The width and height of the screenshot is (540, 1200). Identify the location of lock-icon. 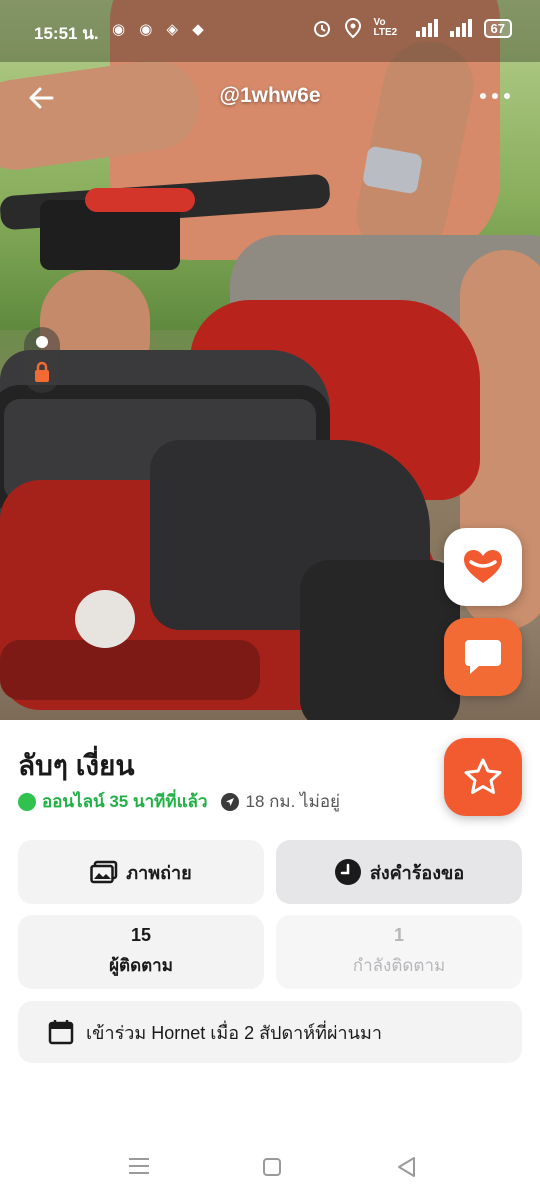
(42, 371).